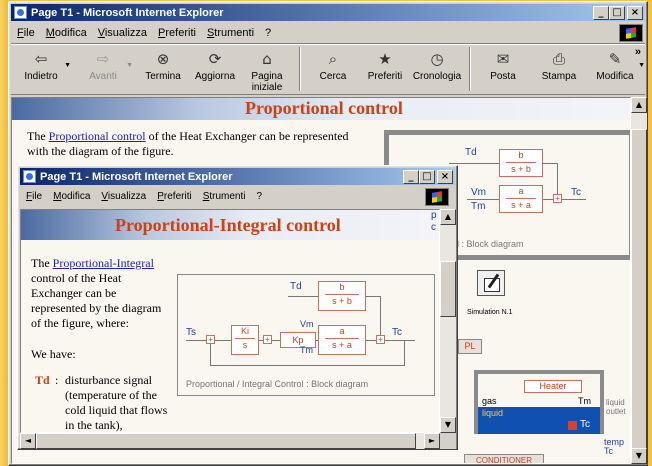  Describe the element at coordinates (380, 339) in the screenshot. I see `pi-summing-junction-3: +` at that location.